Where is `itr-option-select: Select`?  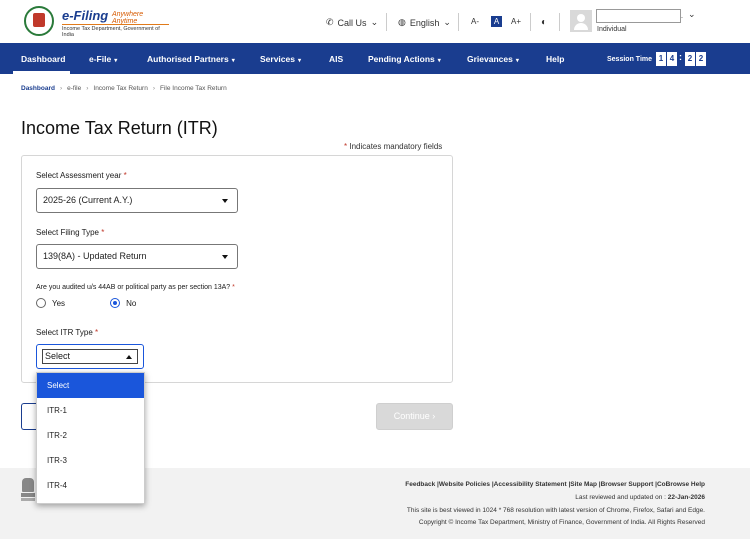
itr-option-select: Select is located at coordinates (90, 385).